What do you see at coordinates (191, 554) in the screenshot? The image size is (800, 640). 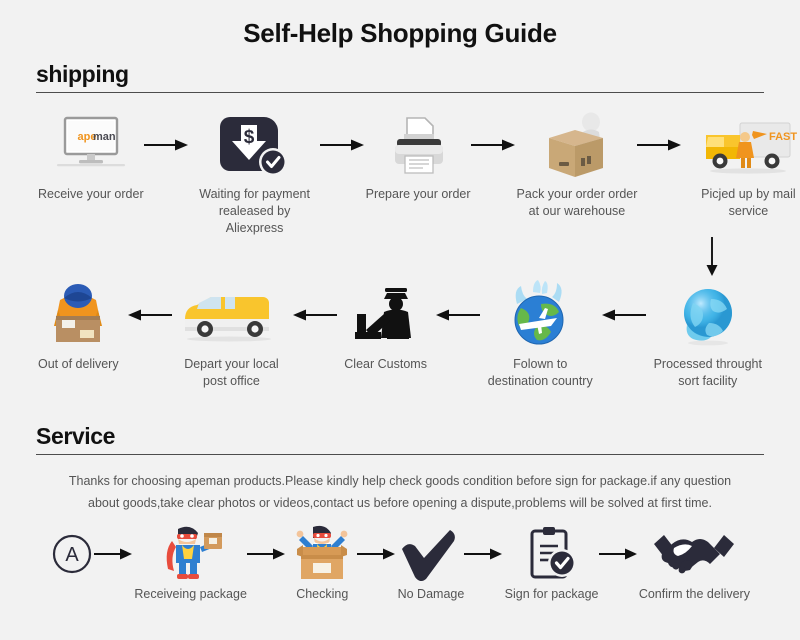 I see `superhero-holding-box-icon` at bounding box center [191, 554].